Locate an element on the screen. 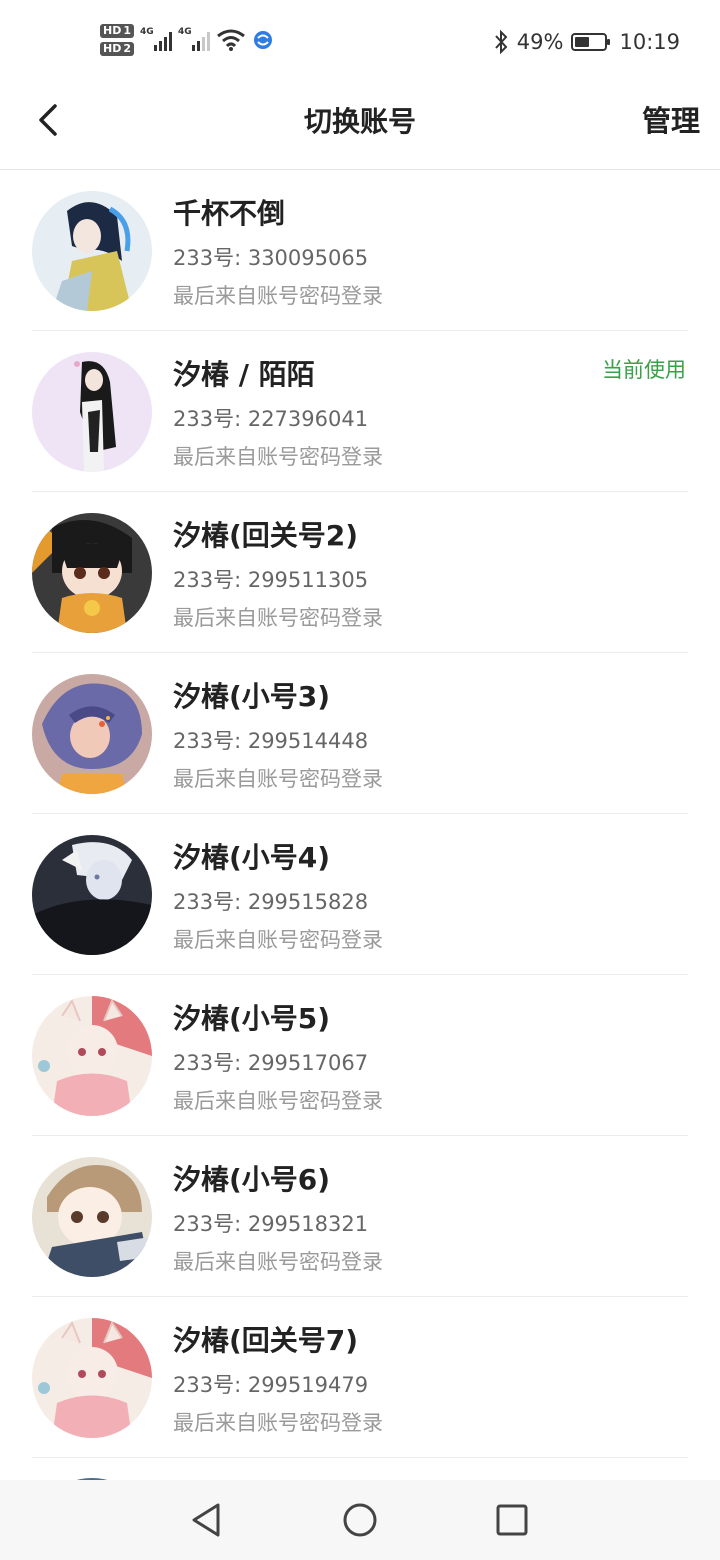 This screenshot has height=1560, width=720. account-id: 233号: 299514448 is located at coordinates (271, 741).